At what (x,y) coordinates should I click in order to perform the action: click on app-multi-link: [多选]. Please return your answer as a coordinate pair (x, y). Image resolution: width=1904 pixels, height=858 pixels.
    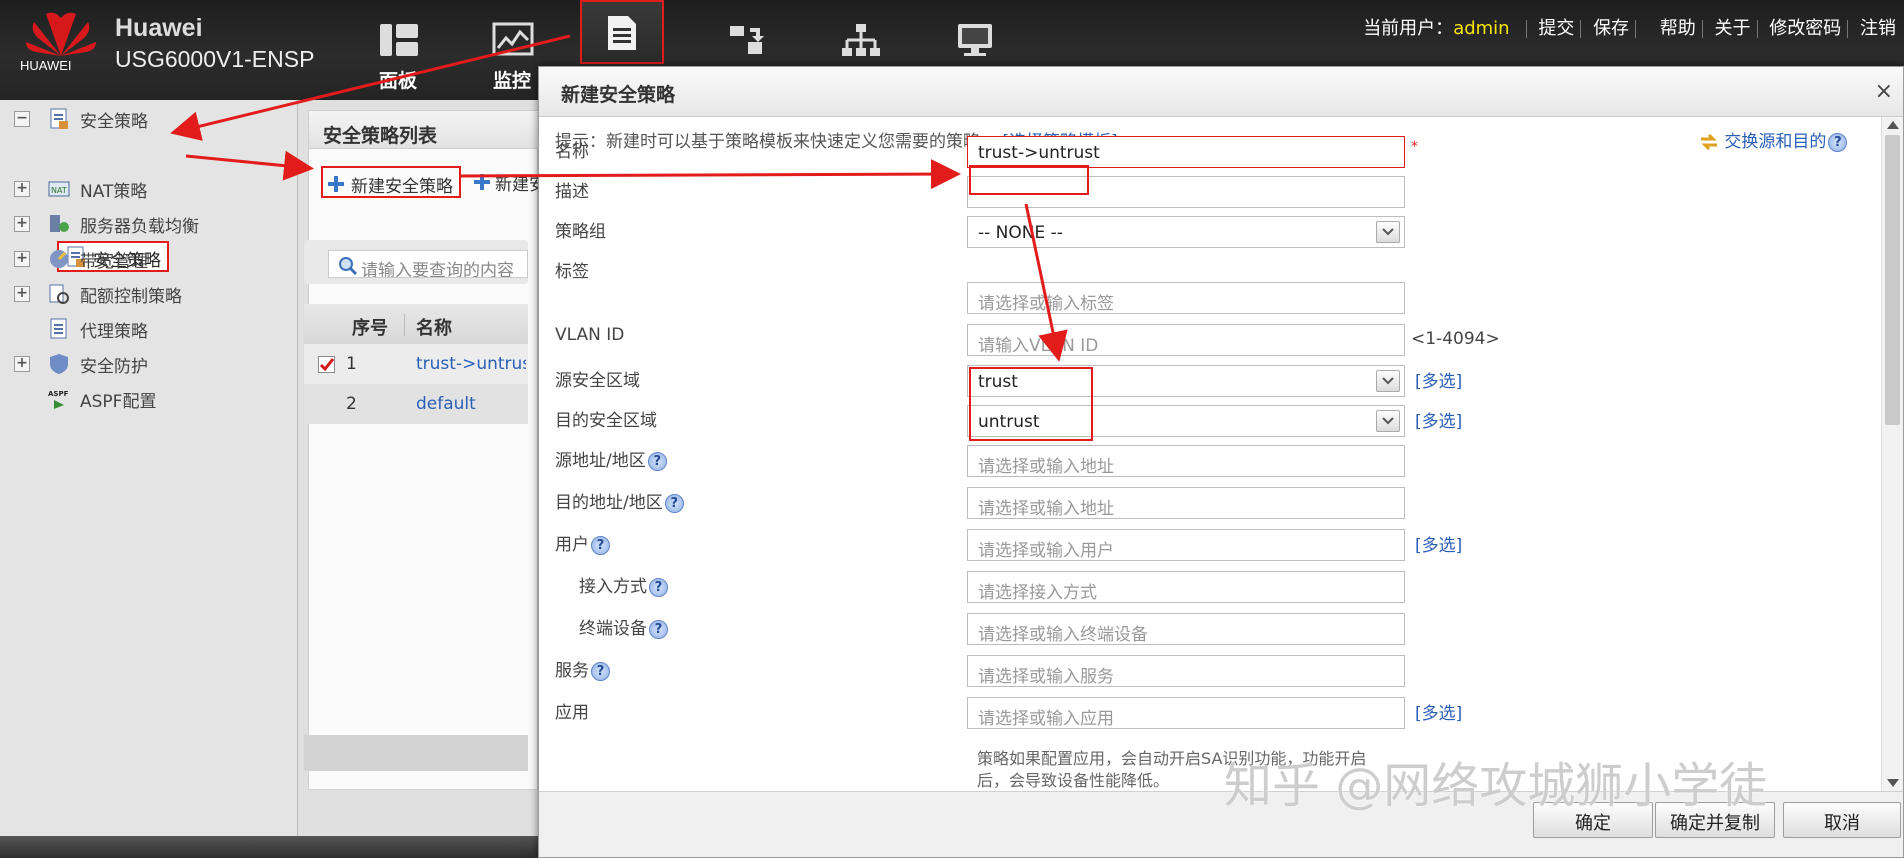
    Looking at the image, I should click on (1438, 711).